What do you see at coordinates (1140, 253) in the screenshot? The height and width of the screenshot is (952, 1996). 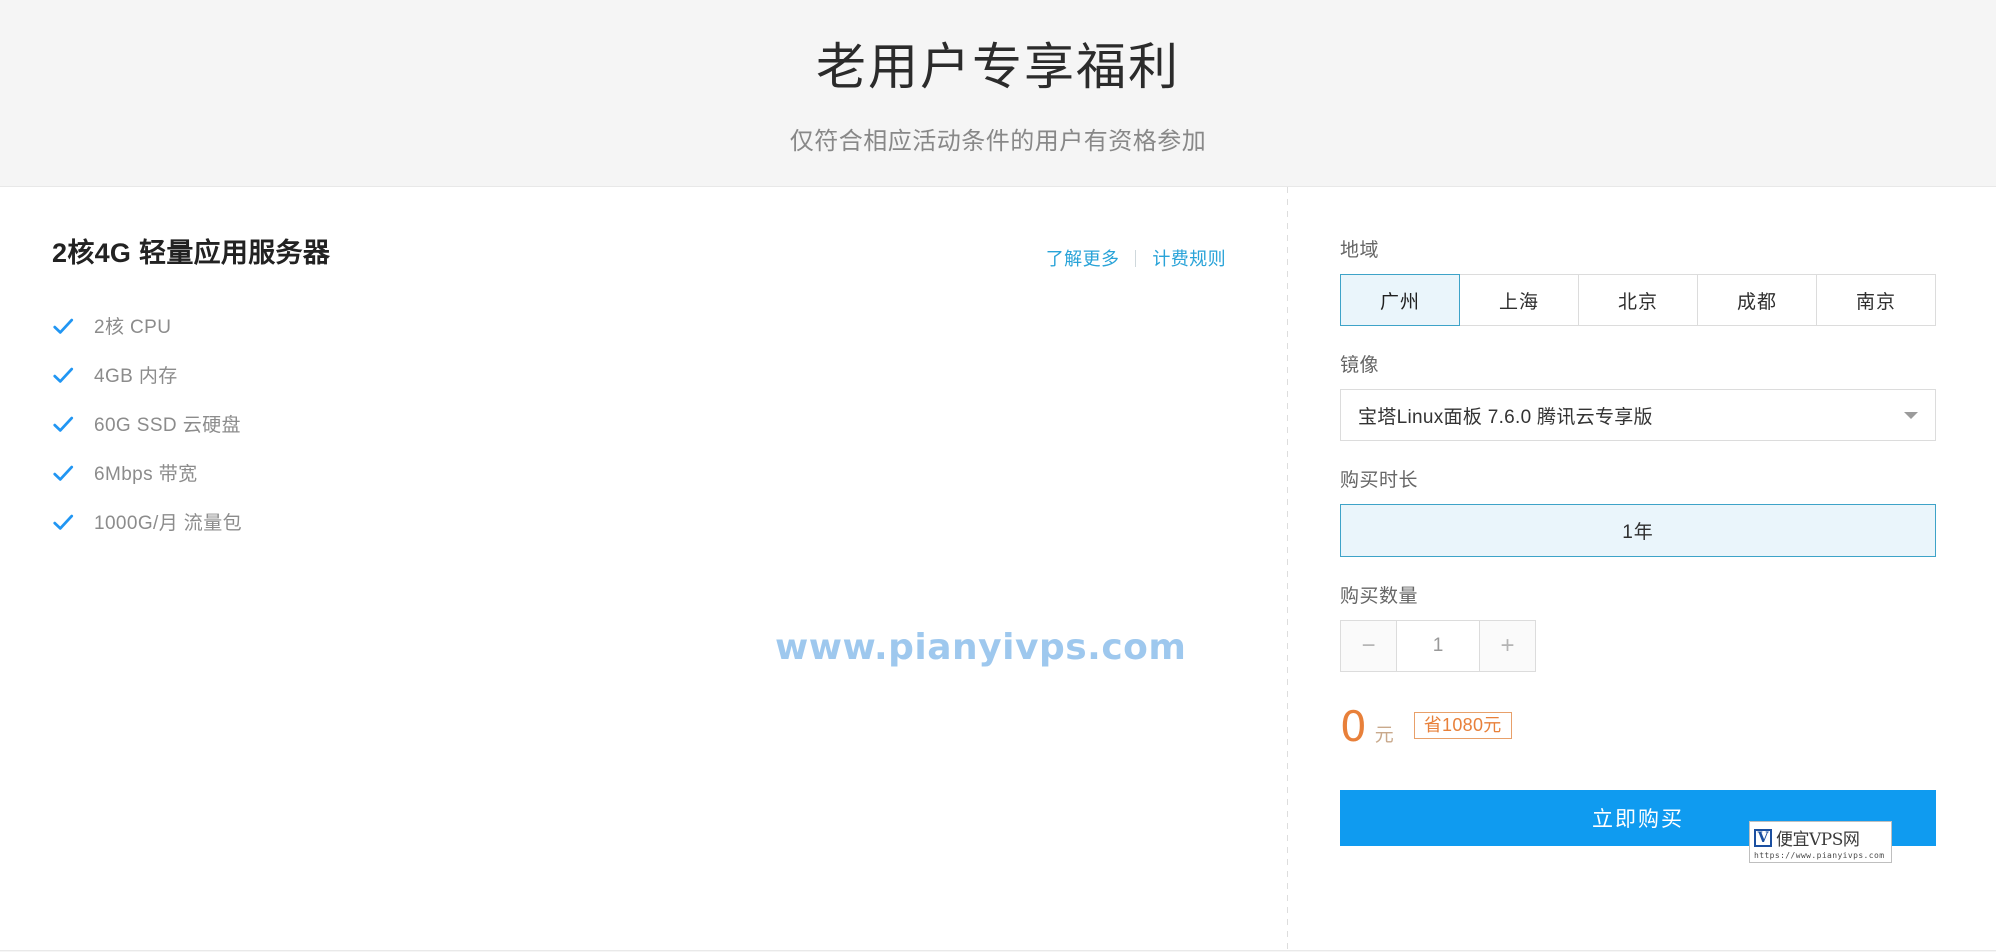 I see `spec-links: 了解更多 计费规则` at bounding box center [1140, 253].